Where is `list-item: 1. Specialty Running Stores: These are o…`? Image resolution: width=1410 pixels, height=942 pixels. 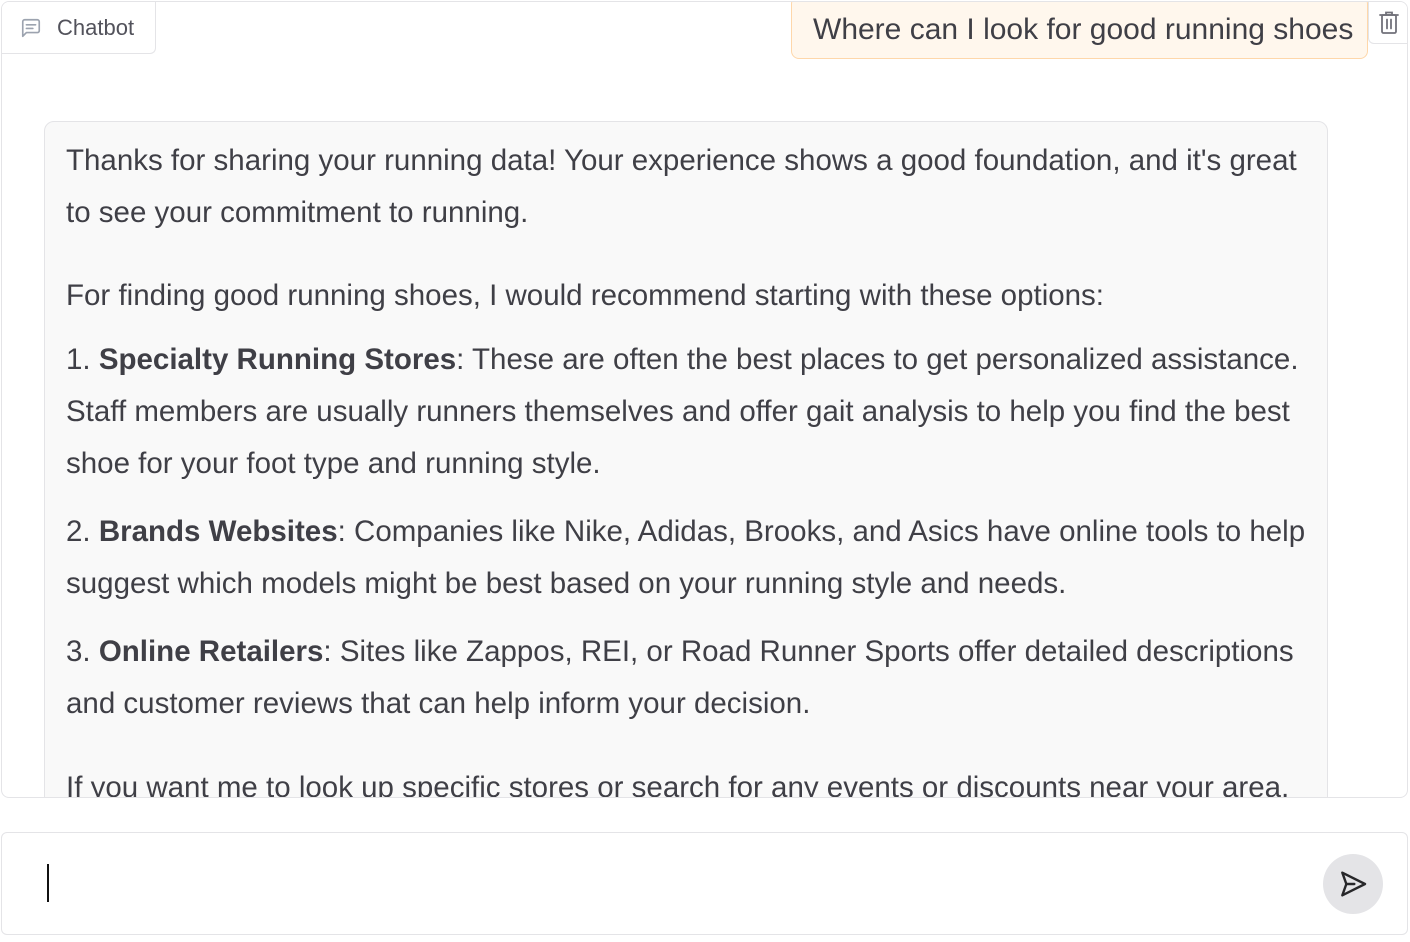
list-item: 1. Specialty Running Stores: These are o… is located at coordinates (686, 412).